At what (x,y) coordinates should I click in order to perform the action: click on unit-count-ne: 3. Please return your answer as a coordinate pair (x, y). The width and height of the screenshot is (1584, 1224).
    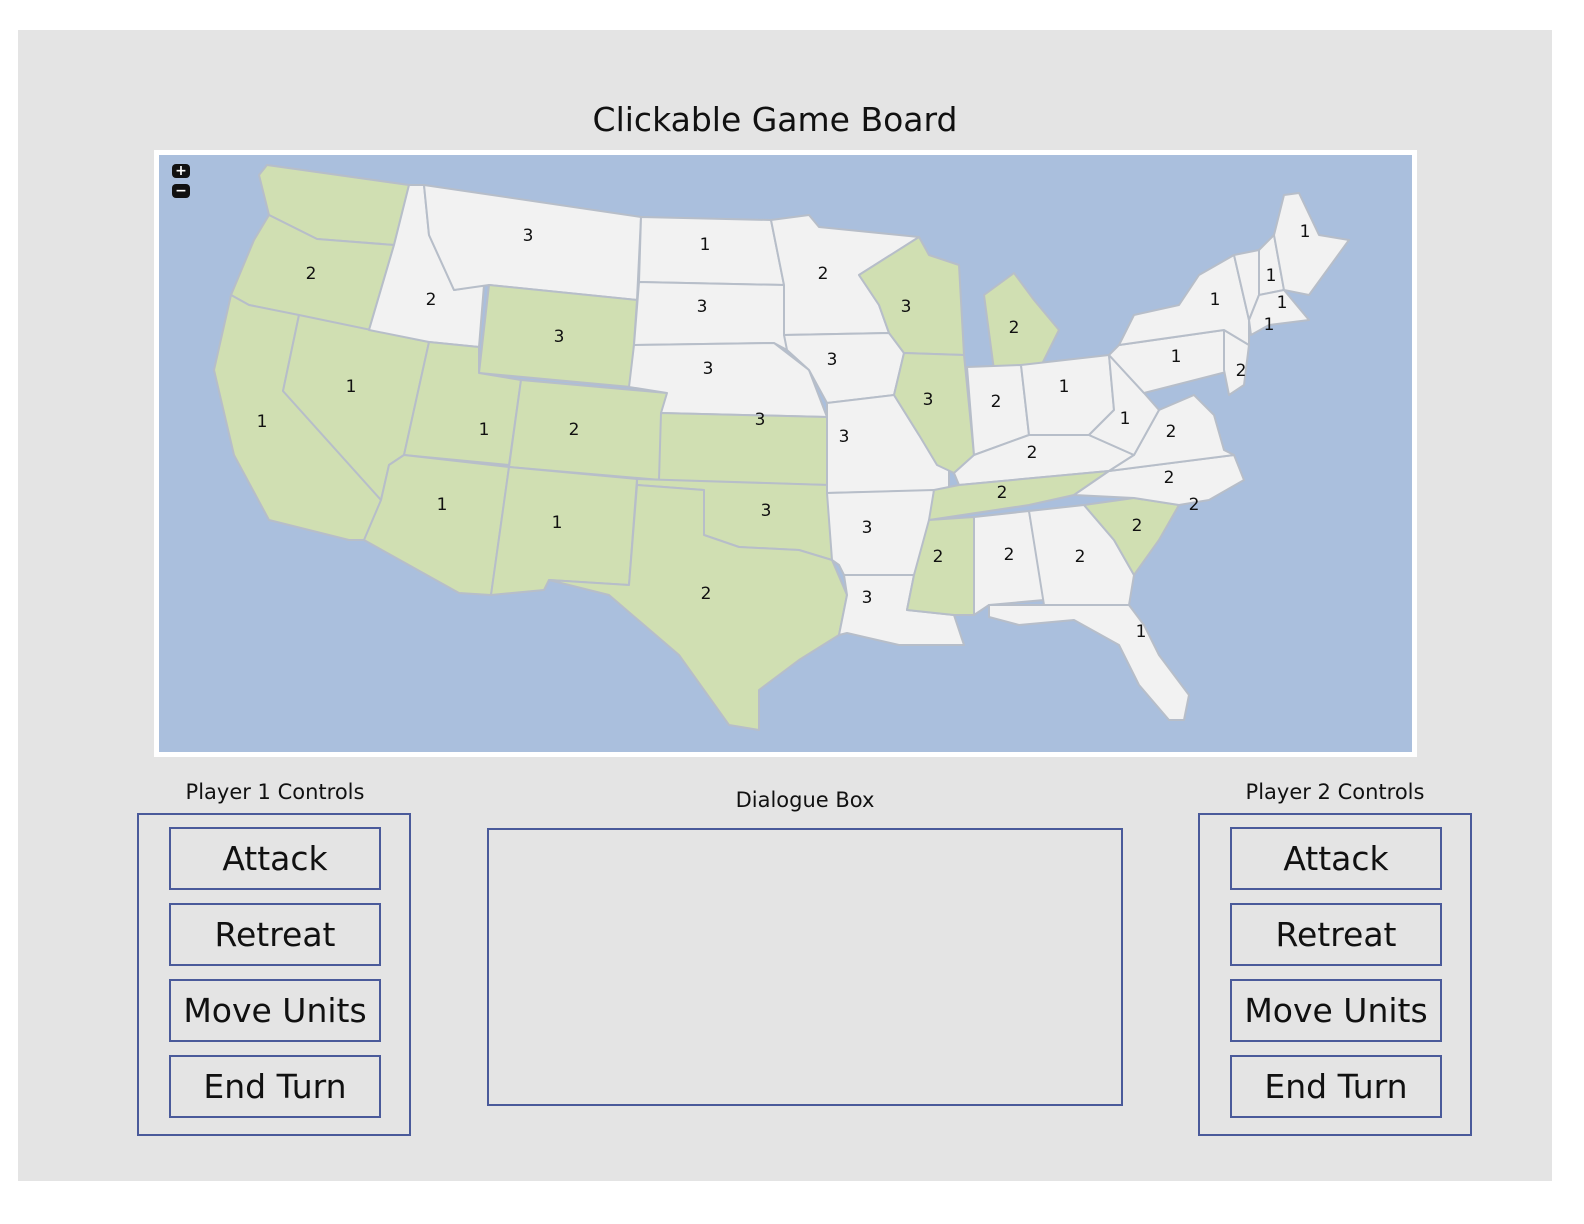
    Looking at the image, I should click on (708, 369).